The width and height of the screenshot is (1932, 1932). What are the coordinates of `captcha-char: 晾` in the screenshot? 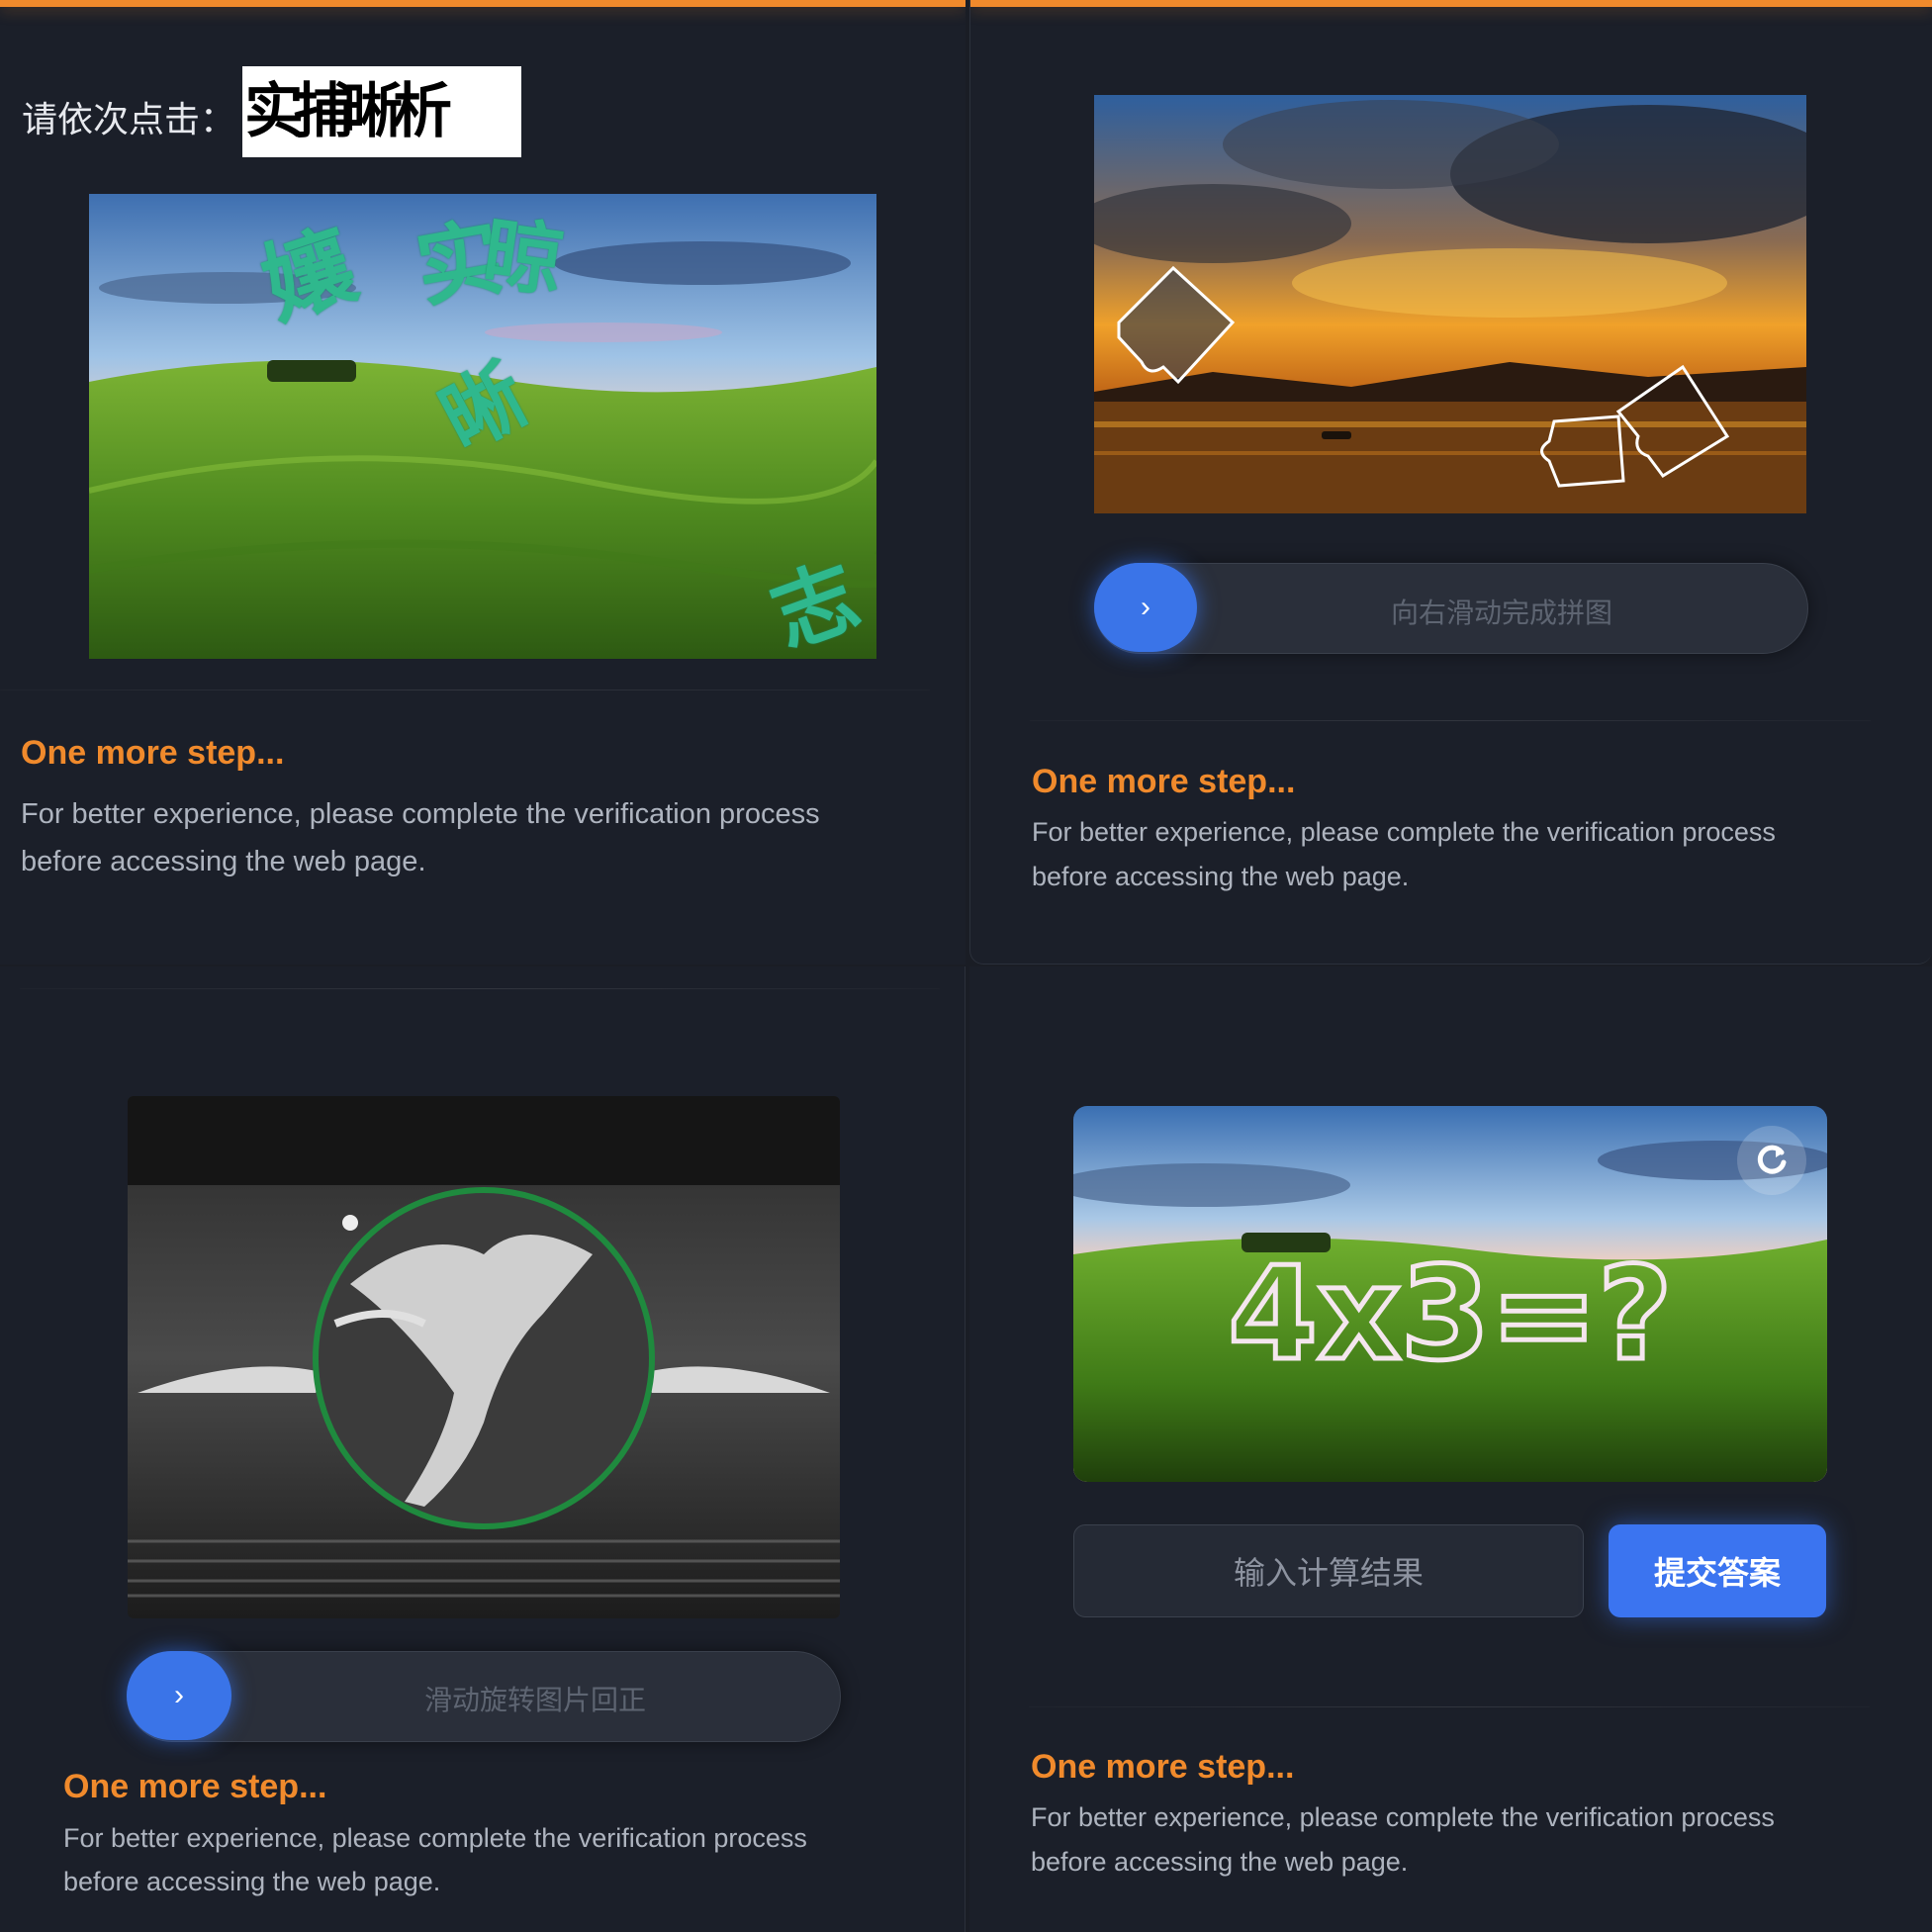 It's located at (524, 254).